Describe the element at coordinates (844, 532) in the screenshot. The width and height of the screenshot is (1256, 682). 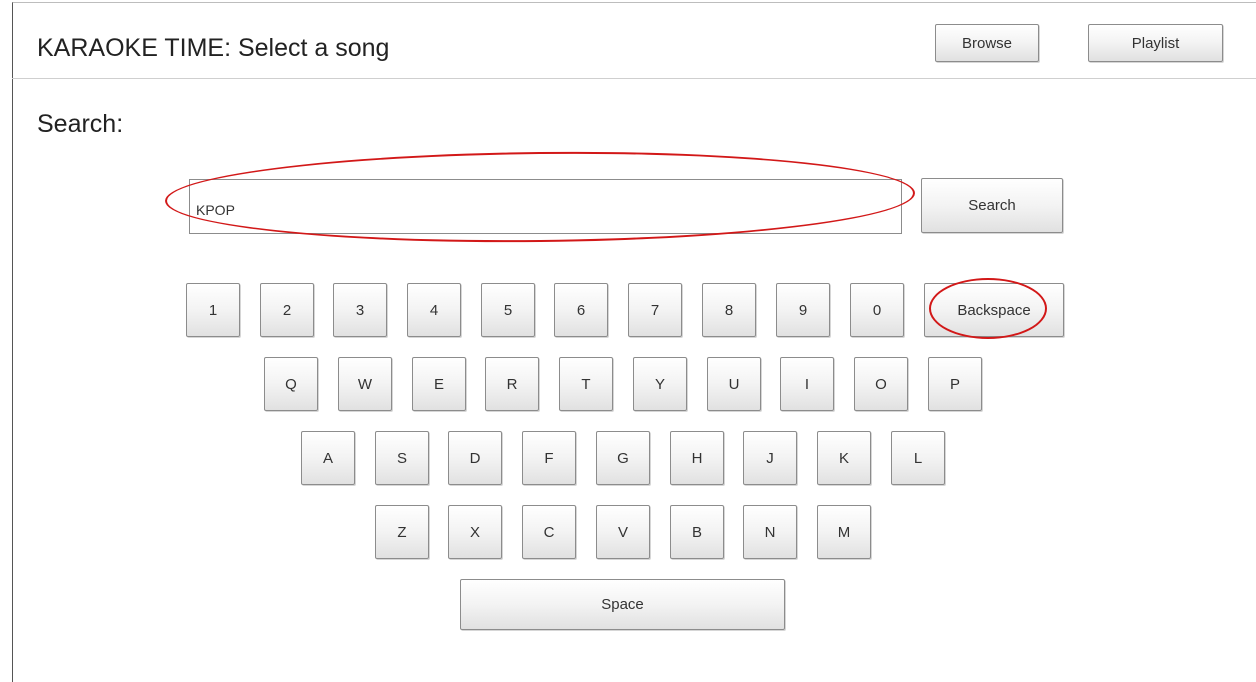
I see `key-m: M` at that location.